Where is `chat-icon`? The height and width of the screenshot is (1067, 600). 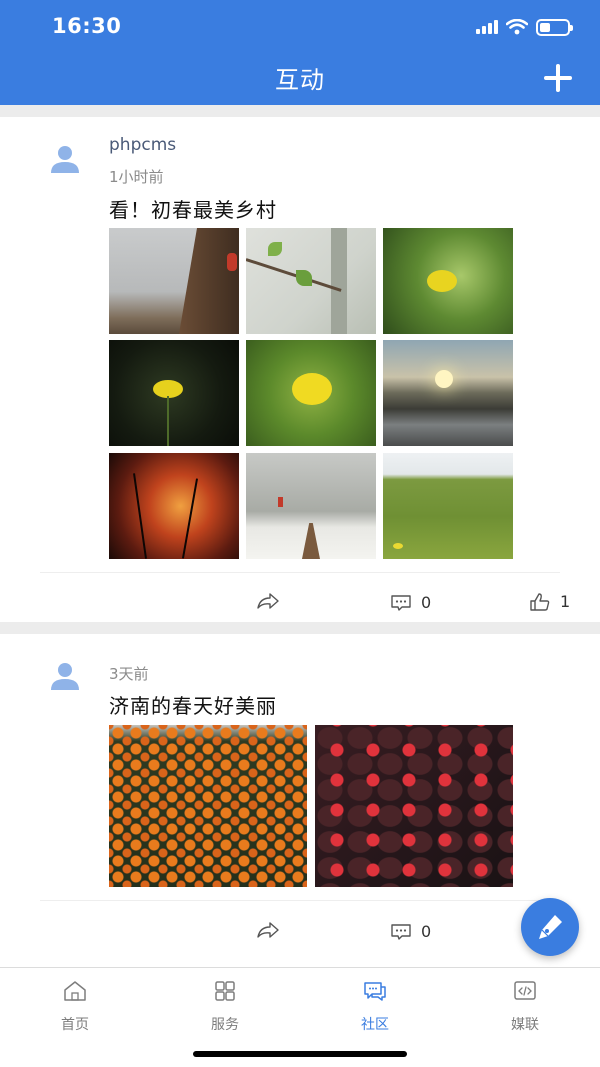 chat-icon is located at coordinates (375, 991).